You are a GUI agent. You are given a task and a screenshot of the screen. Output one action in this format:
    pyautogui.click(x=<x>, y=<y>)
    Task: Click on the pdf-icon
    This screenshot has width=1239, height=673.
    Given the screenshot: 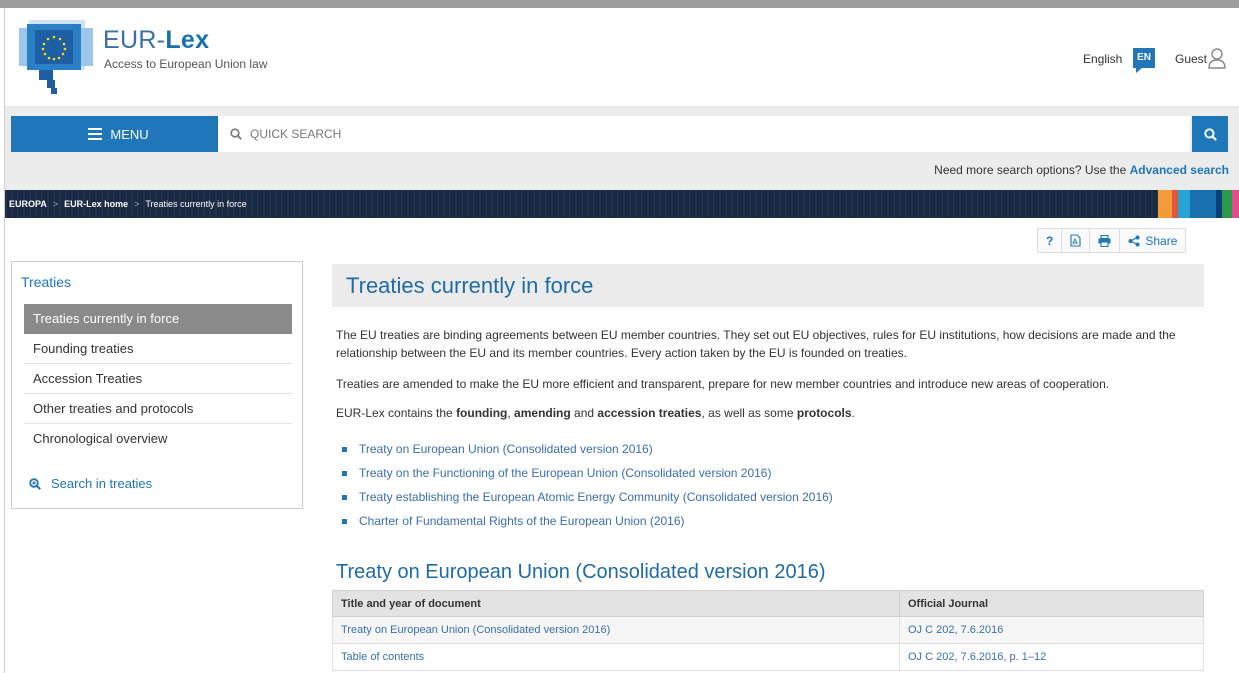 What is the action you would take?
    pyautogui.click(x=1075, y=240)
    